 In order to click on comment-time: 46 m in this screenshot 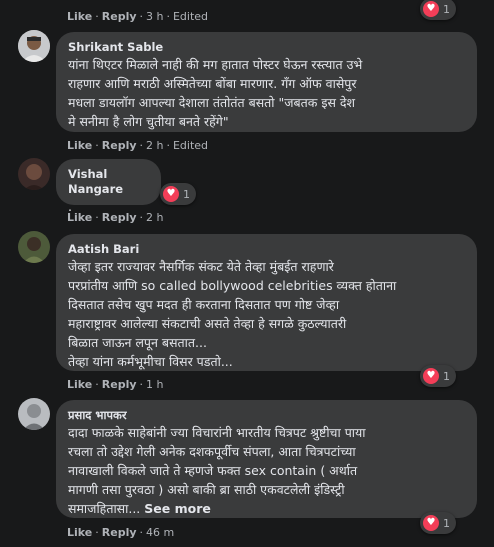, I will do `click(160, 532)`.